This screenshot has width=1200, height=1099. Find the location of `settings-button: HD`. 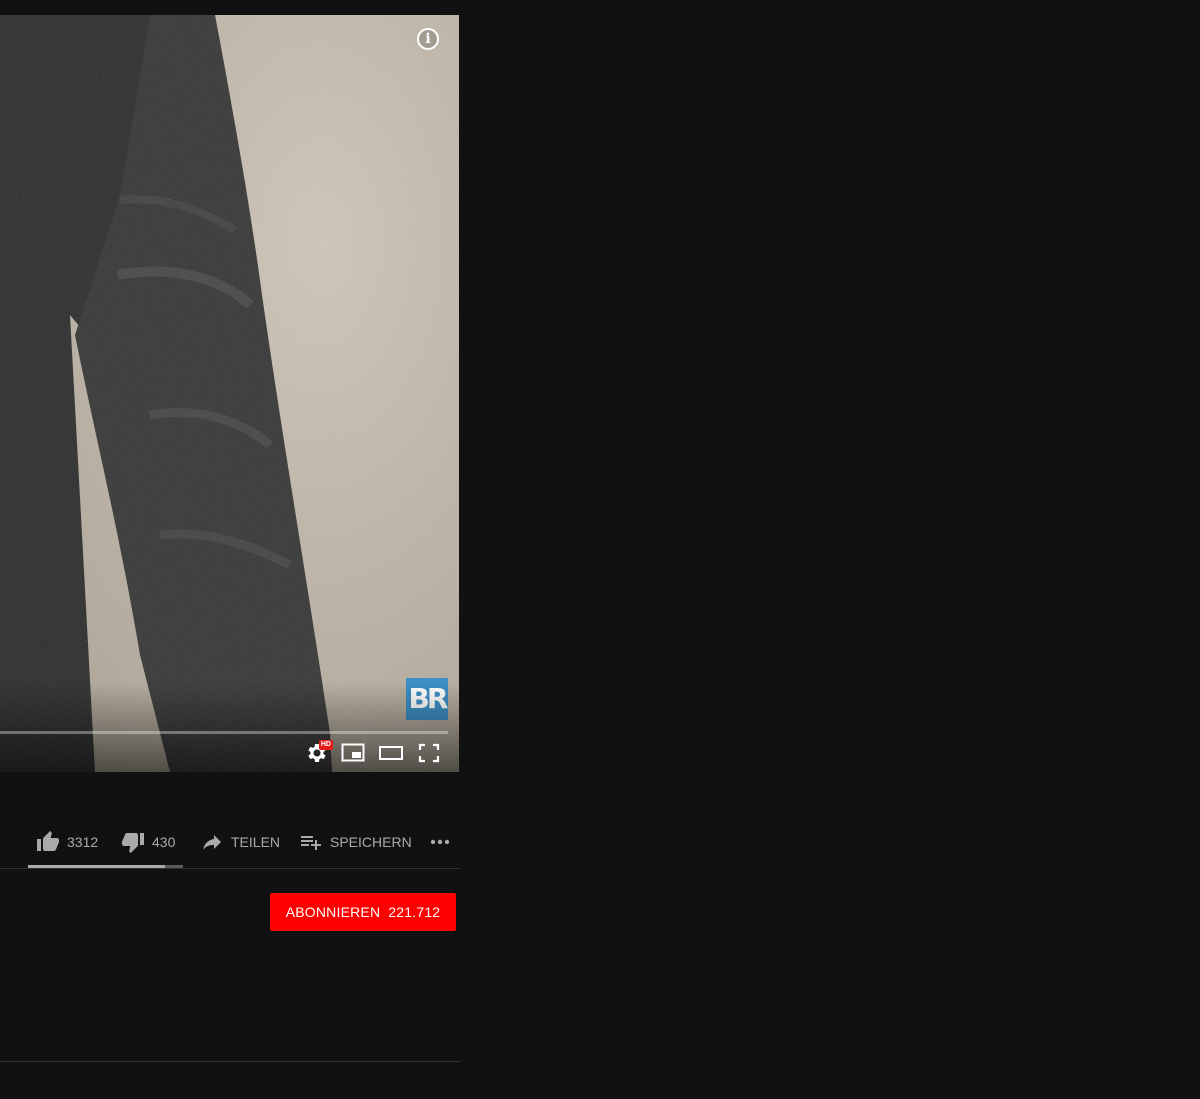

settings-button: HD is located at coordinates (318, 752).